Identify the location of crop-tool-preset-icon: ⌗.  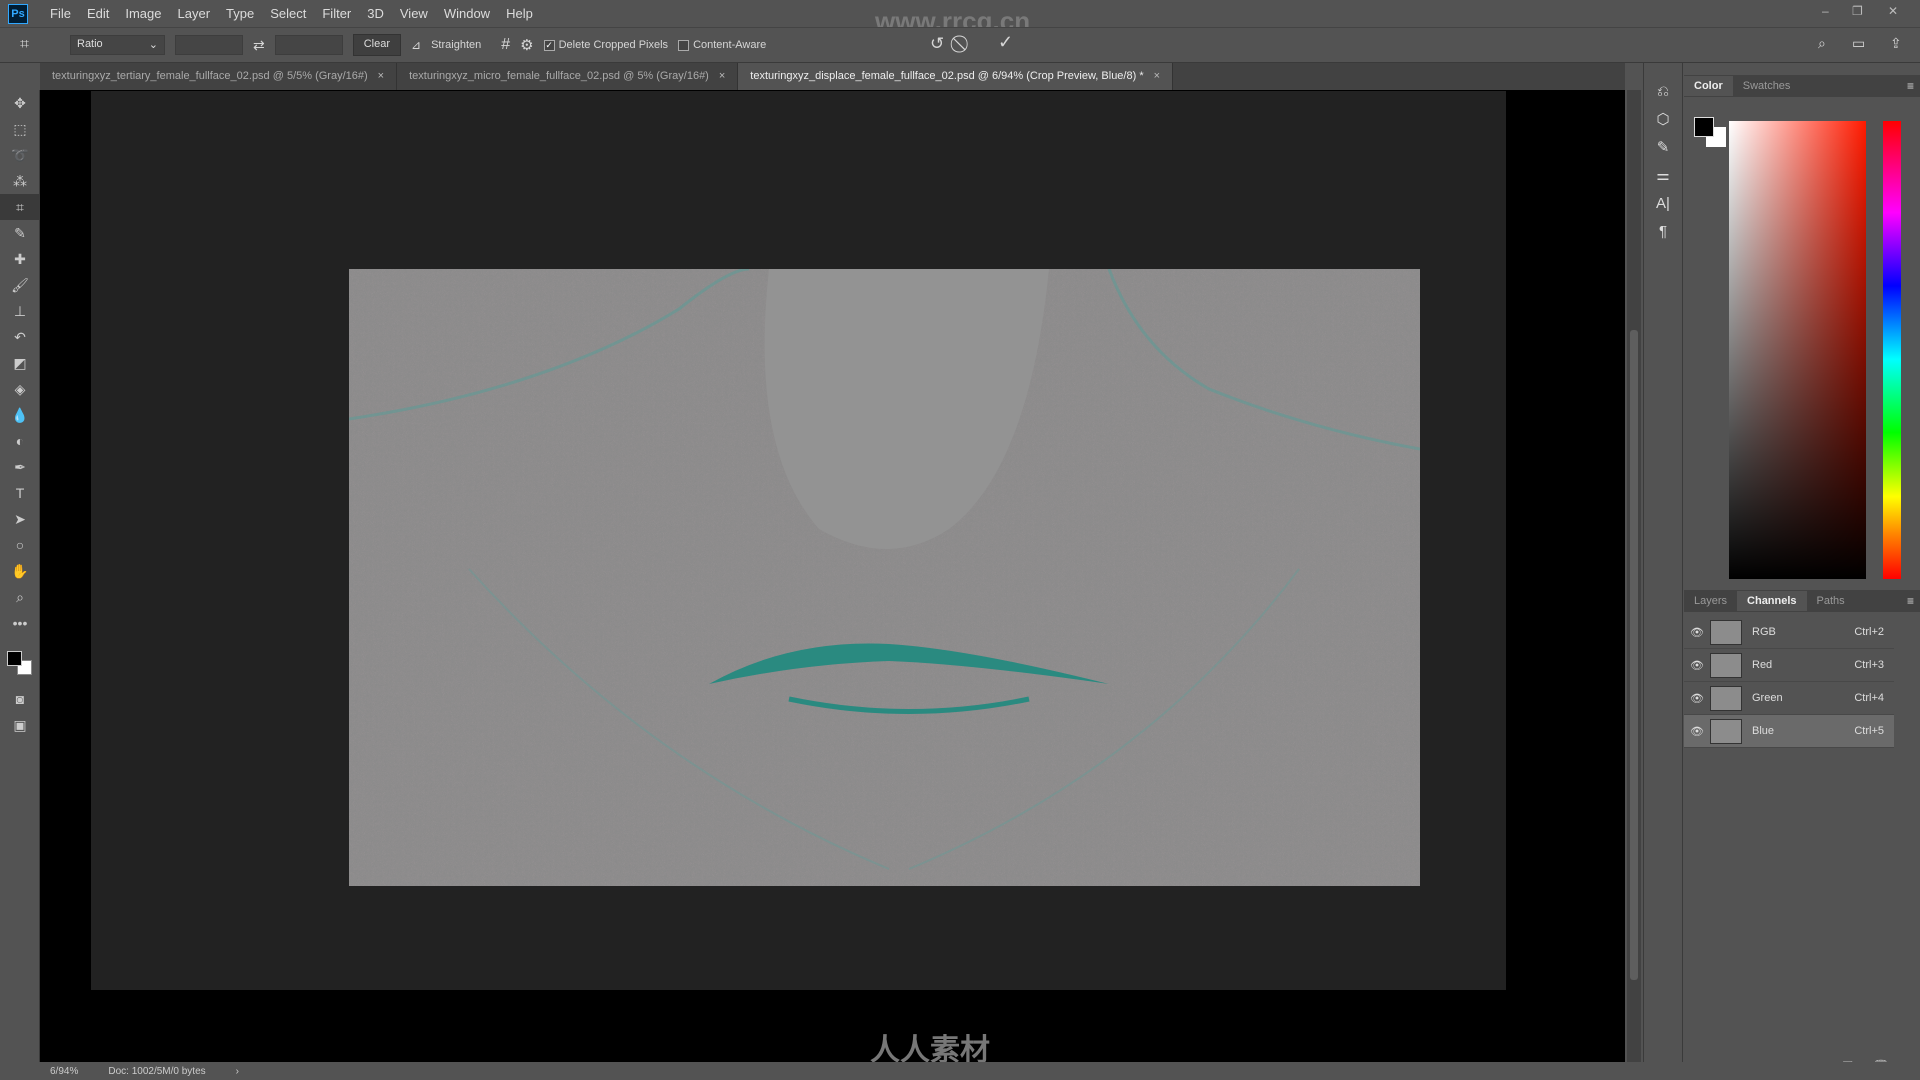
(40, 45).